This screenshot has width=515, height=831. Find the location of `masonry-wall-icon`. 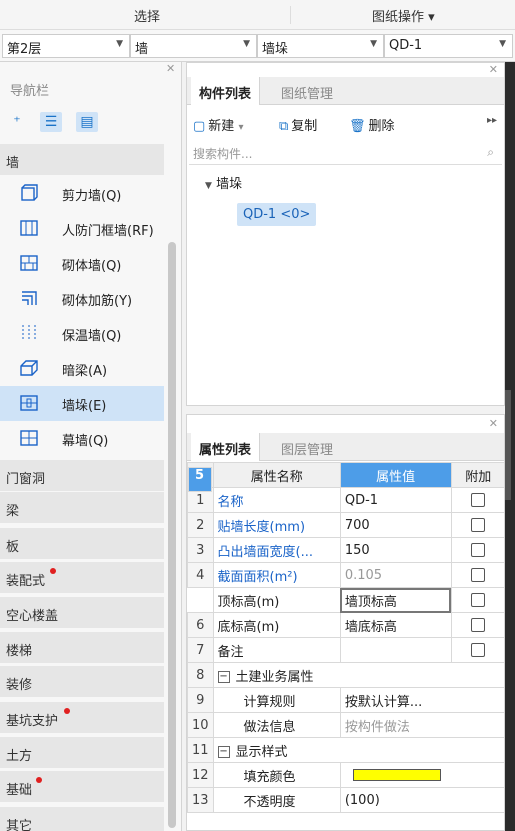

masonry-wall-icon is located at coordinates (29, 263).